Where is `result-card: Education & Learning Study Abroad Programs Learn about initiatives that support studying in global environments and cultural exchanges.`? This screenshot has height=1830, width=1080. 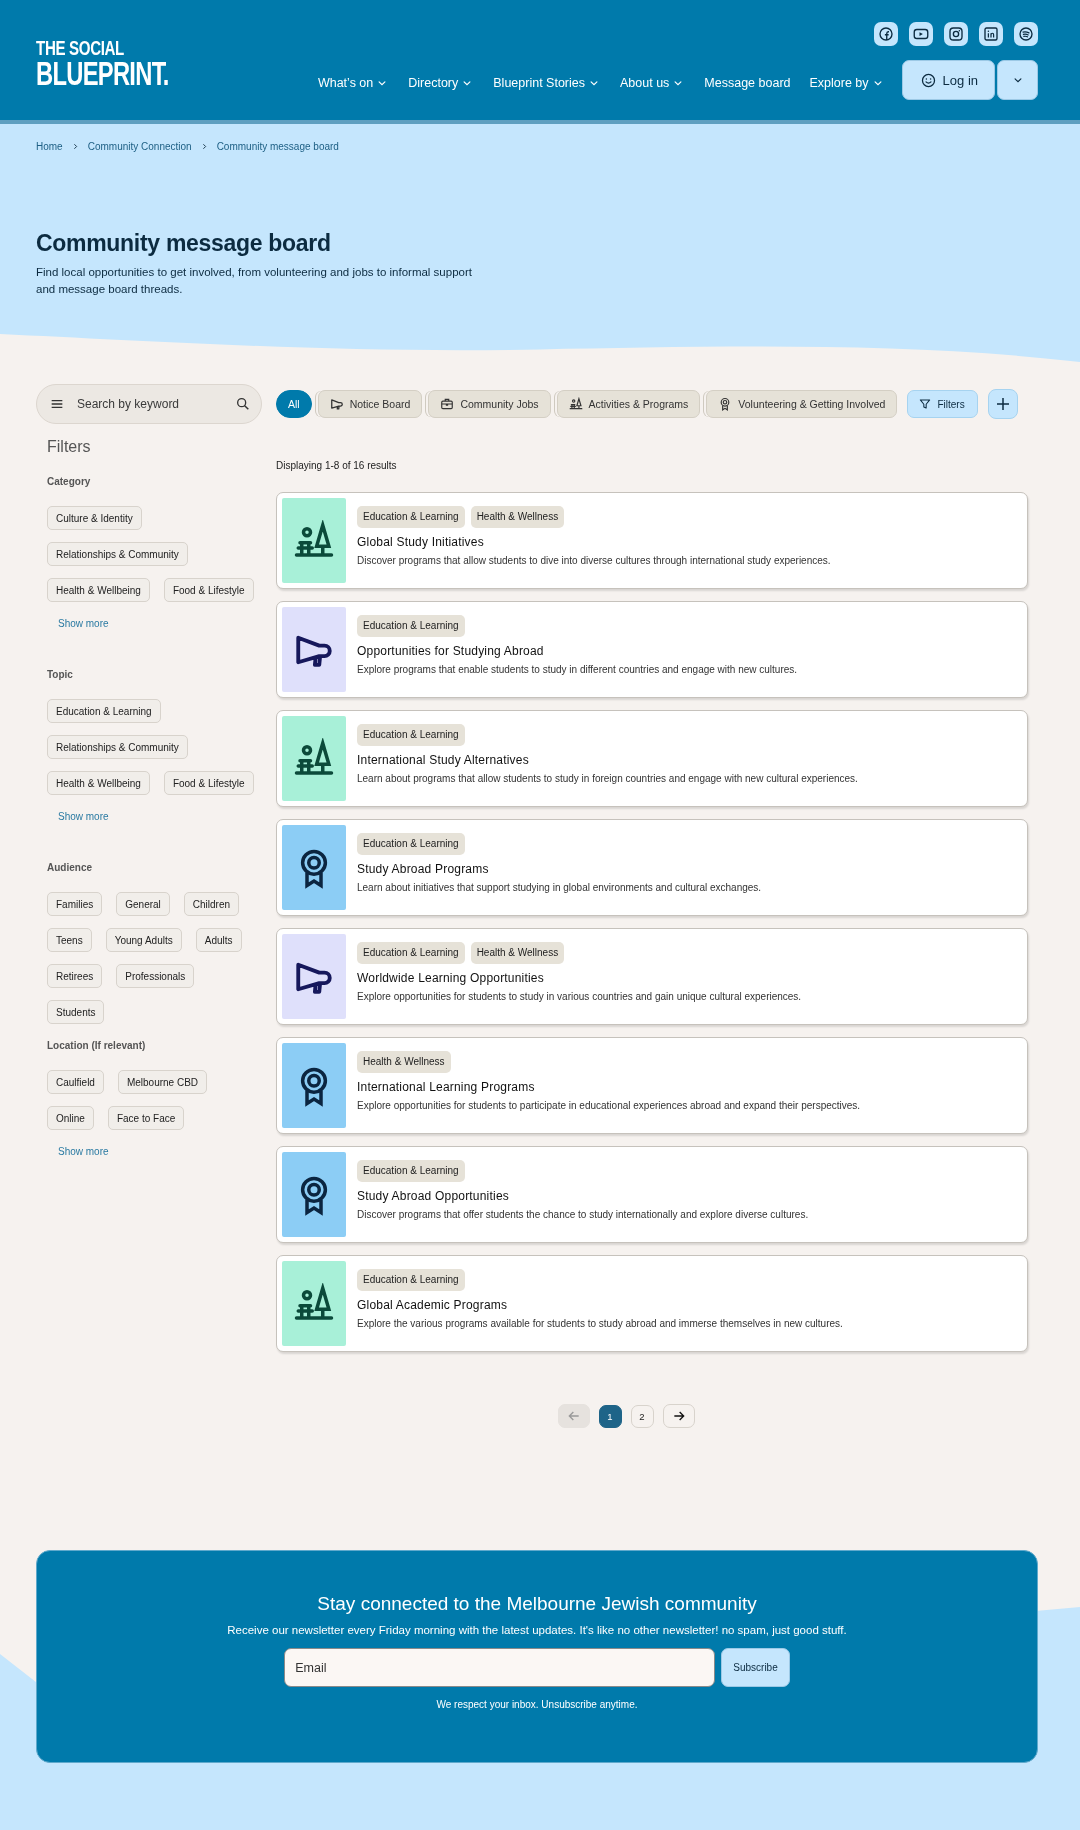 result-card: Education & Learning Study Abroad Programs Learn about initiatives that support studying in global environments and cultural exchanges. is located at coordinates (652, 867).